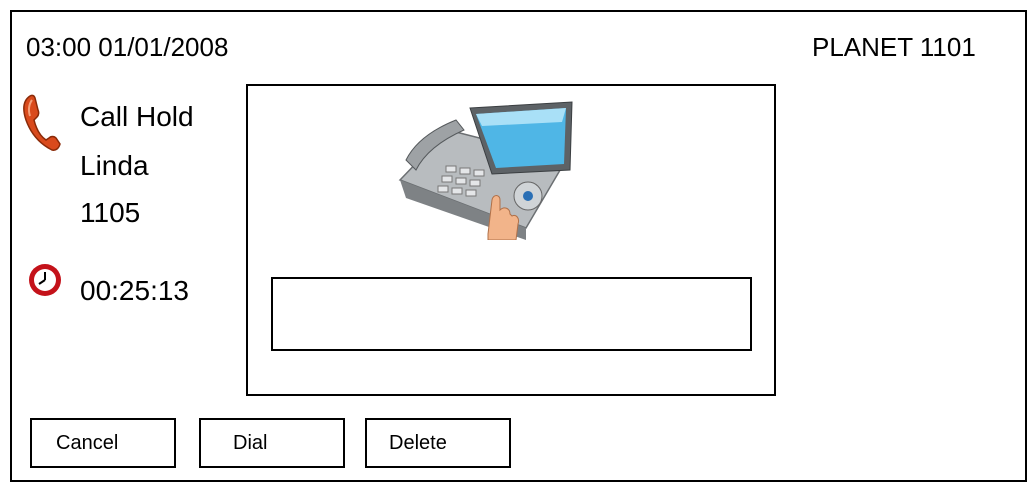 Image resolution: width=1030 pixels, height=484 pixels. What do you see at coordinates (137, 116) in the screenshot?
I see `call-status: Call Hold` at bounding box center [137, 116].